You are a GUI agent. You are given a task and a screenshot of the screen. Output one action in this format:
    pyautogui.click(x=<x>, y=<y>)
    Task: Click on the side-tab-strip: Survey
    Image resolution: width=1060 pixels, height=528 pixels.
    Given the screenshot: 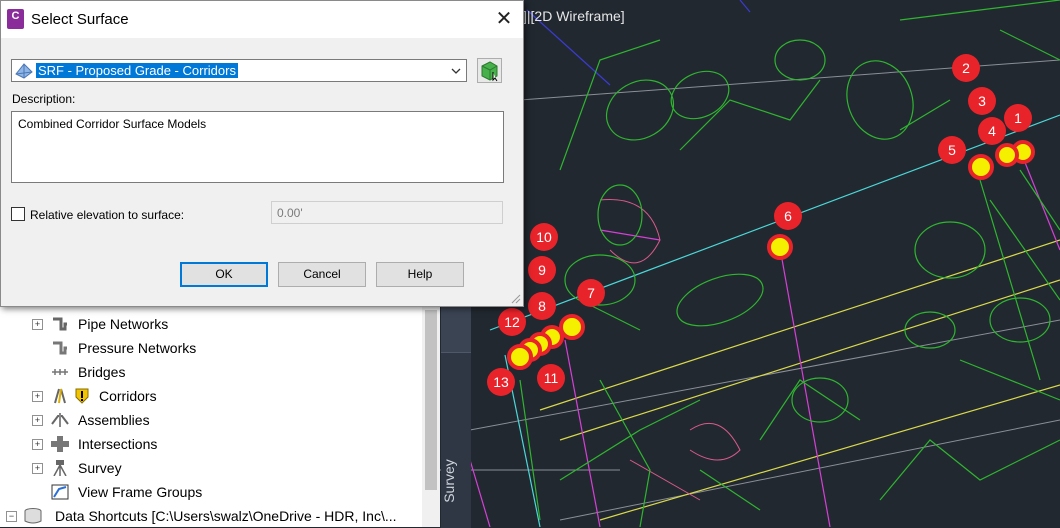 What is the action you would take?
    pyautogui.click(x=456, y=414)
    